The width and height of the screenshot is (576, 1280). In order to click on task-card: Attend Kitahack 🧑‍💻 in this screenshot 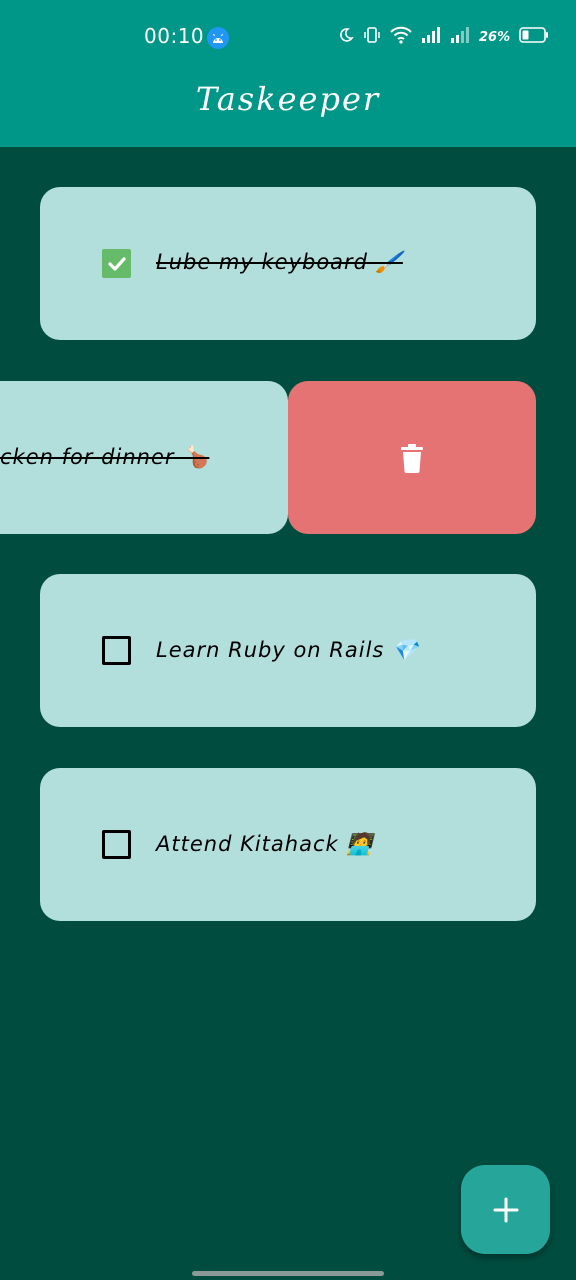, I will do `click(288, 844)`.